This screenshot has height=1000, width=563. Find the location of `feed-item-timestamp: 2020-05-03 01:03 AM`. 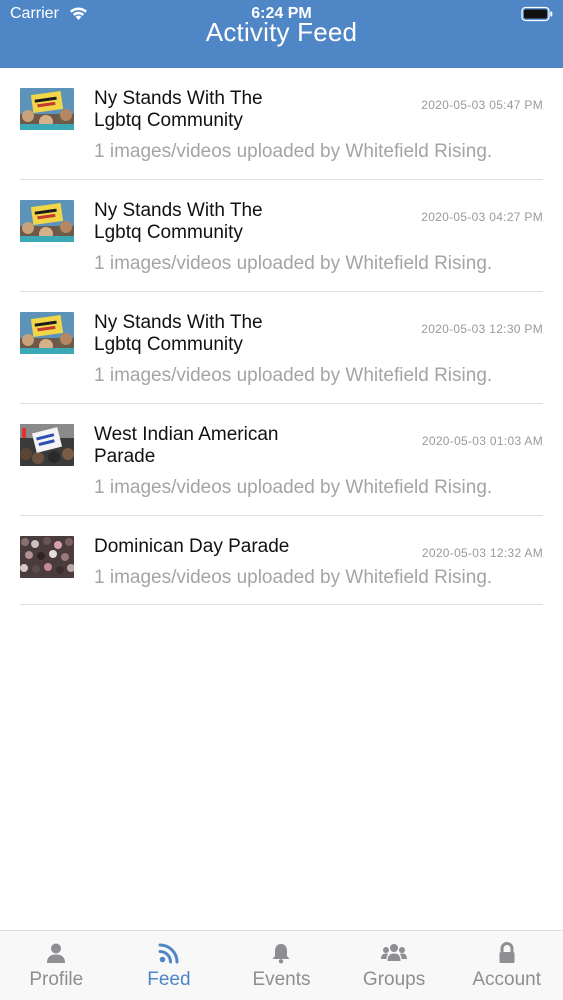

feed-item-timestamp: 2020-05-03 01:03 AM is located at coordinates (482, 441).